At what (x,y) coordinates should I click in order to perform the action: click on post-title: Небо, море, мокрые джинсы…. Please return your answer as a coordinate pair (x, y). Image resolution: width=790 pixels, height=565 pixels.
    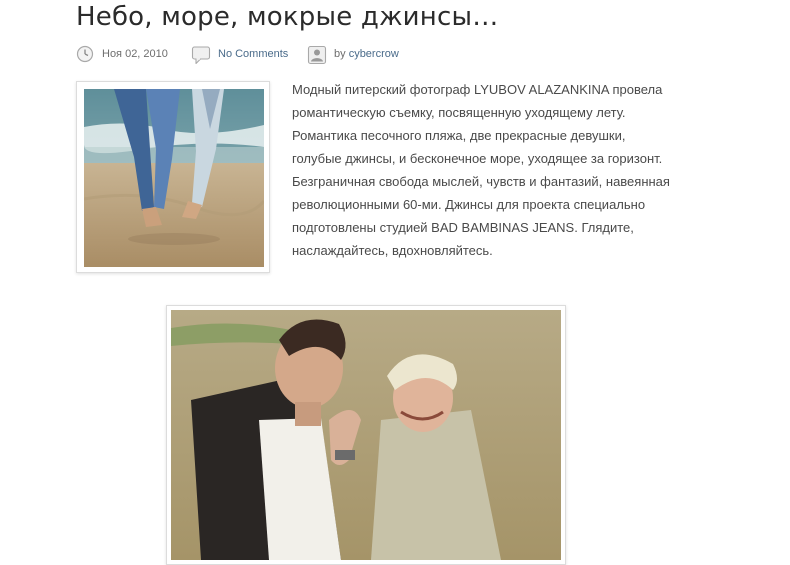
    Looking at the image, I should click on (287, 17).